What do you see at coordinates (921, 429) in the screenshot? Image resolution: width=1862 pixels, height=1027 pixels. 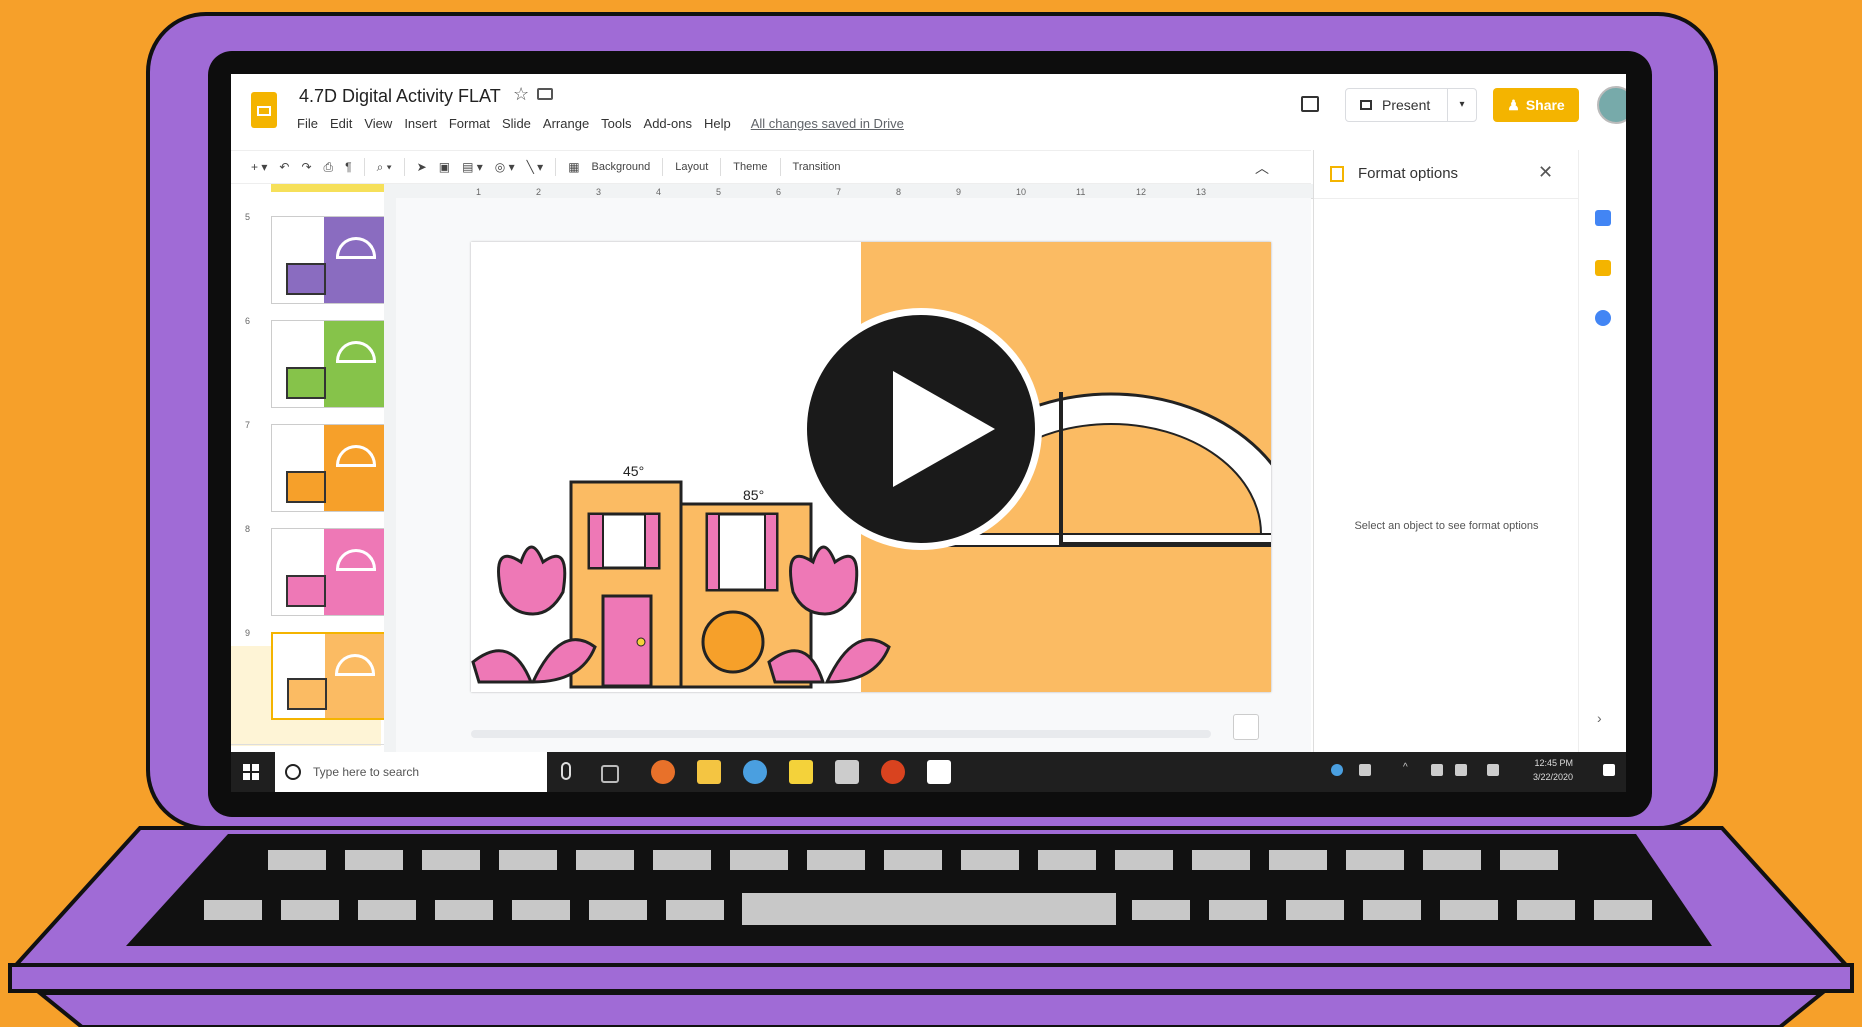 I see `play-button` at bounding box center [921, 429].